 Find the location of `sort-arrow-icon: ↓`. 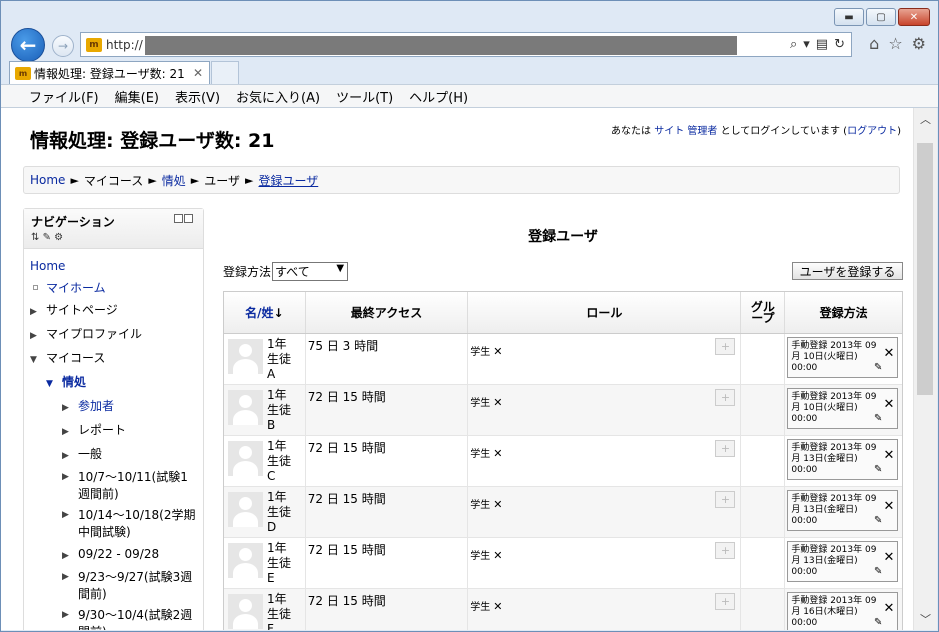

sort-arrow-icon: ↓ is located at coordinates (278, 312).